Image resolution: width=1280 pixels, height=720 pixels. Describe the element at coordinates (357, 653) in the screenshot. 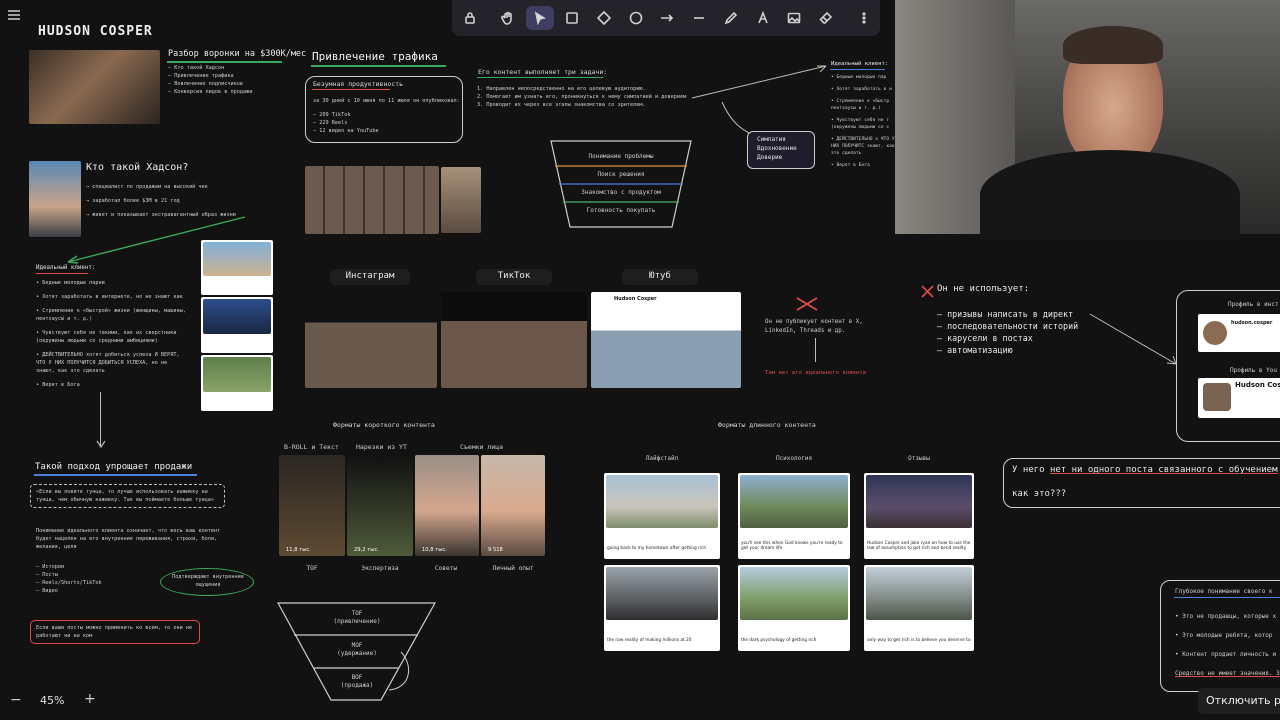

I see `funnel-stage-desc: (удержание)` at that location.